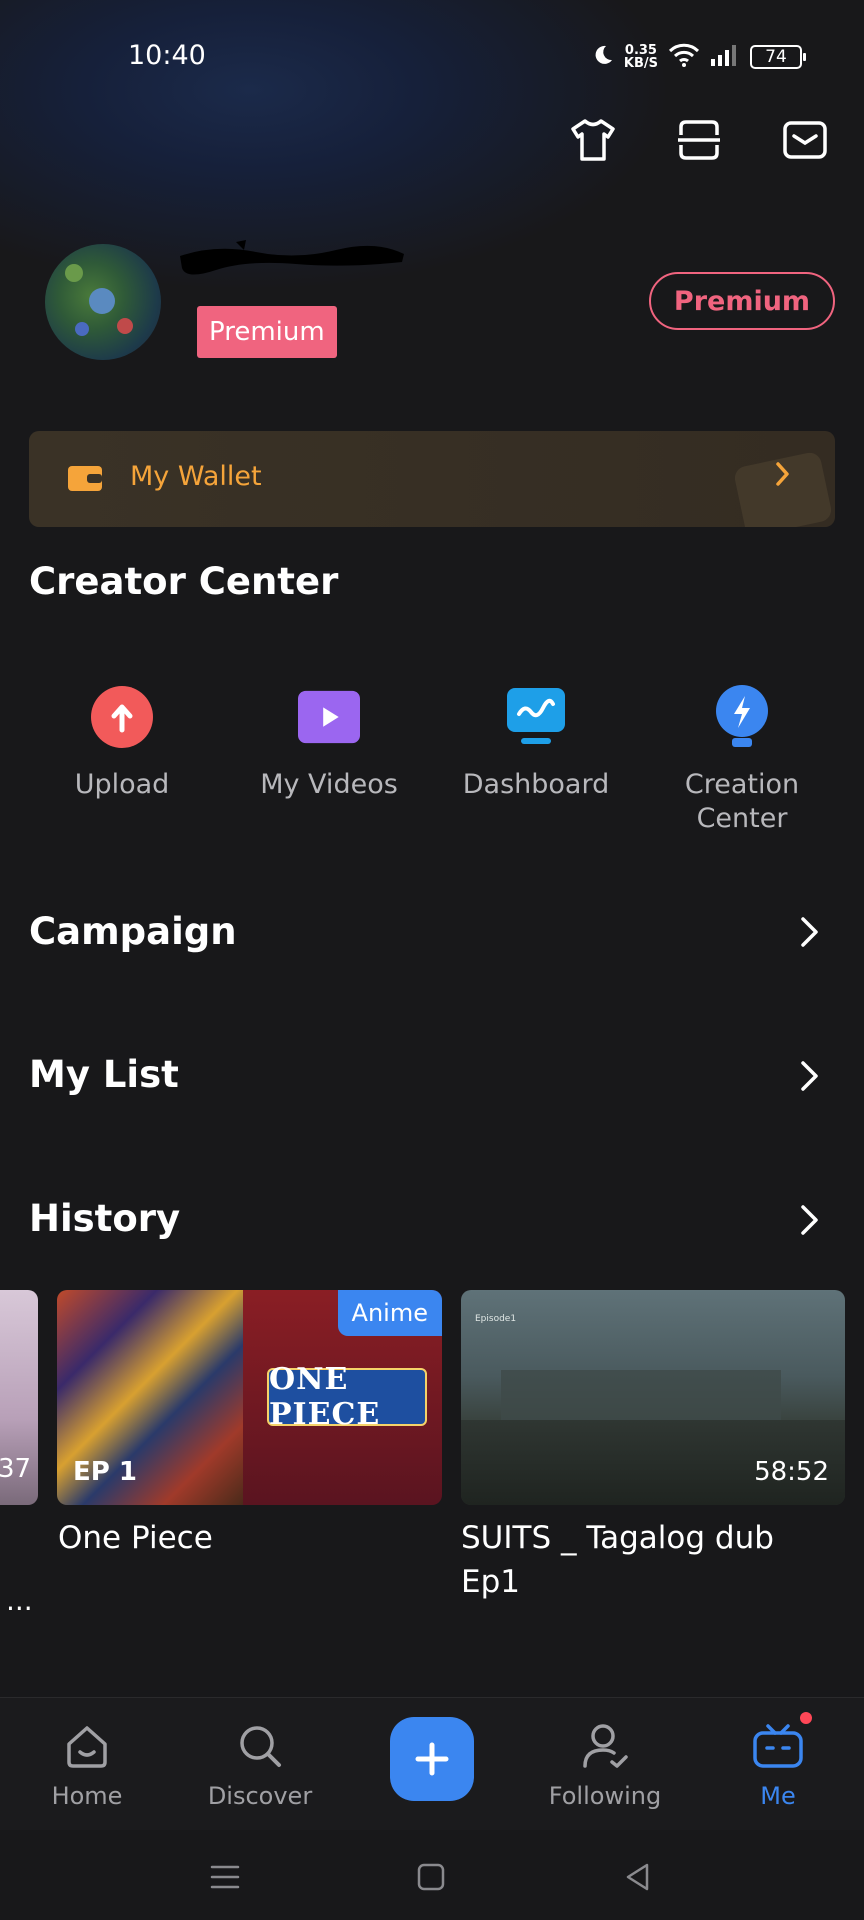  I want to click on wallet-label: My Wallet, so click(196, 476).